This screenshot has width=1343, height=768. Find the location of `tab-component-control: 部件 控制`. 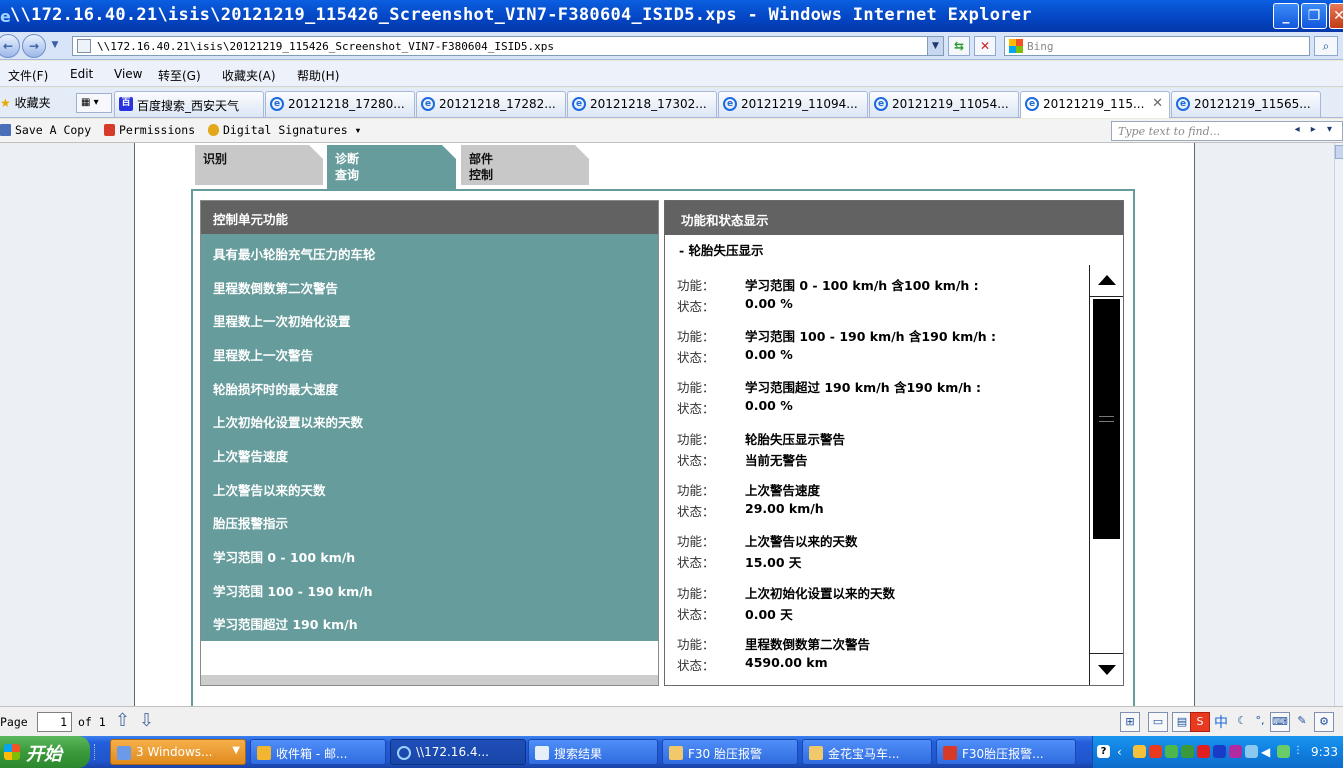

tab-component-control: 部件 控制 is located at coordinates (525, 165).